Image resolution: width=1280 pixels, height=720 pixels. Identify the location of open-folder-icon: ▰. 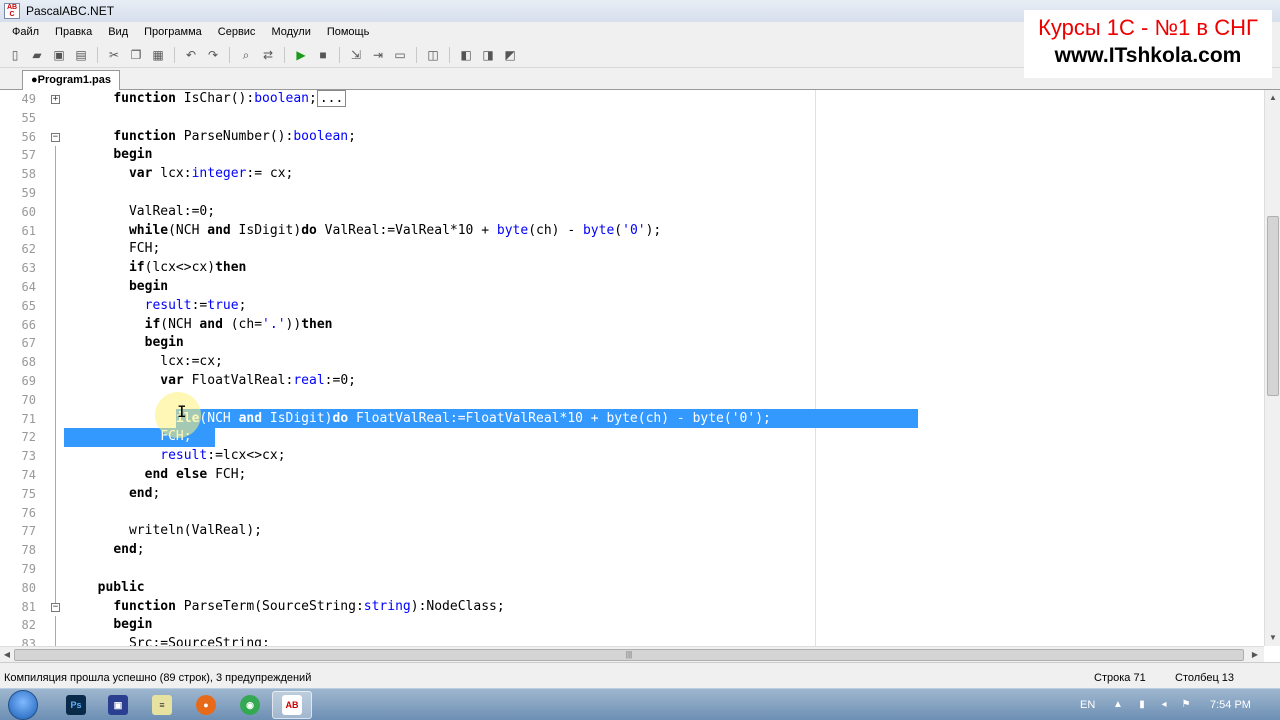
(37, 55).